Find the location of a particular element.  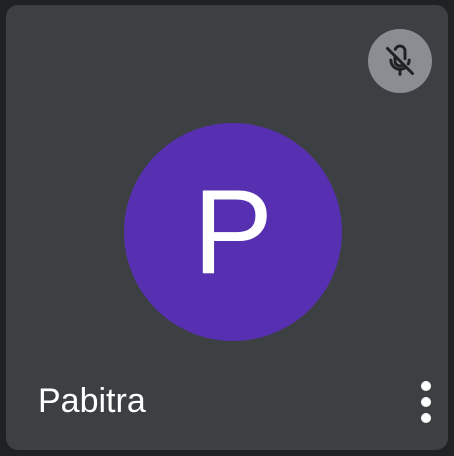

microphone-off-icon is located at coordinates (400, 60).